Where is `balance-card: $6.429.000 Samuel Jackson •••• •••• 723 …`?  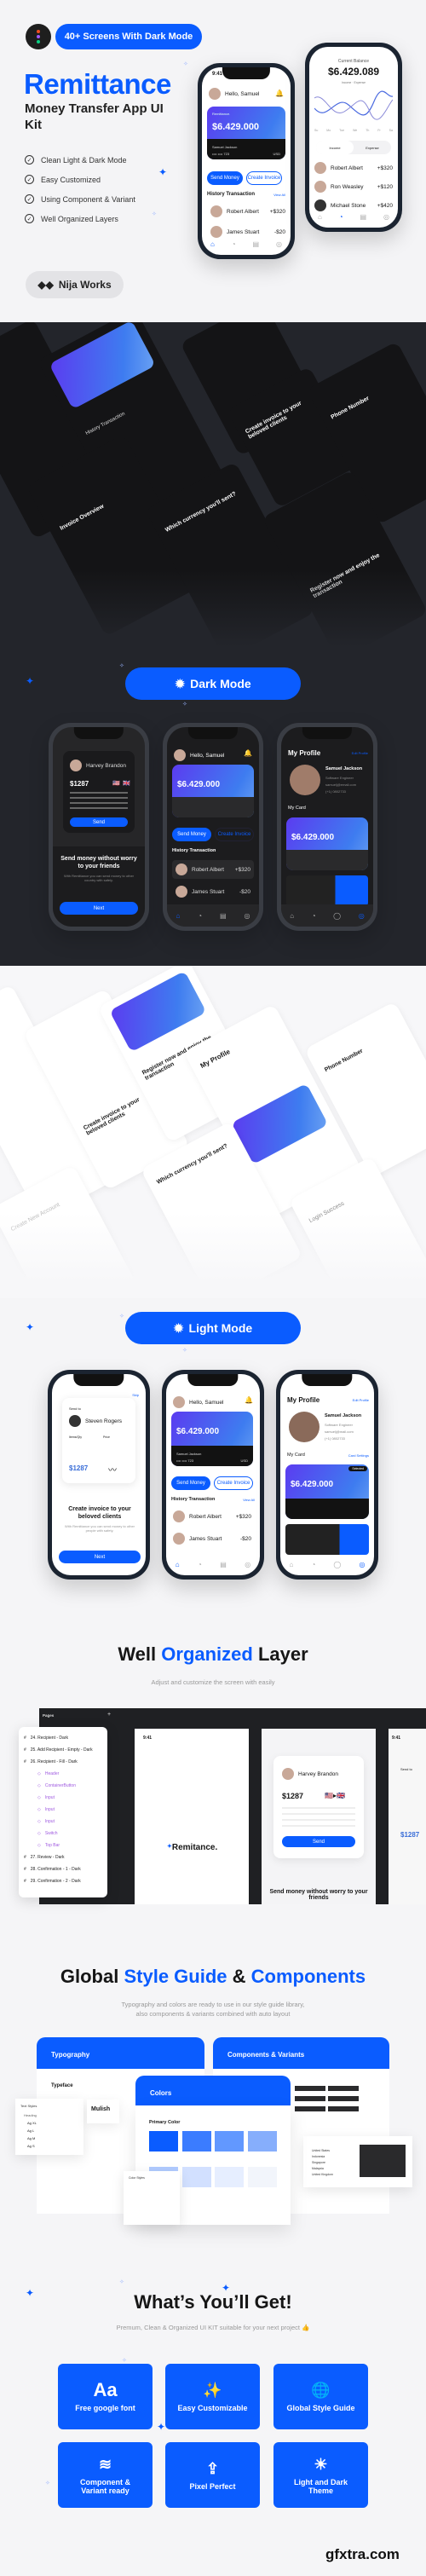 balance-card: $6.429.000 Samuel Jackson •••• •••• 723 … is located at coordinates (212, 1439).